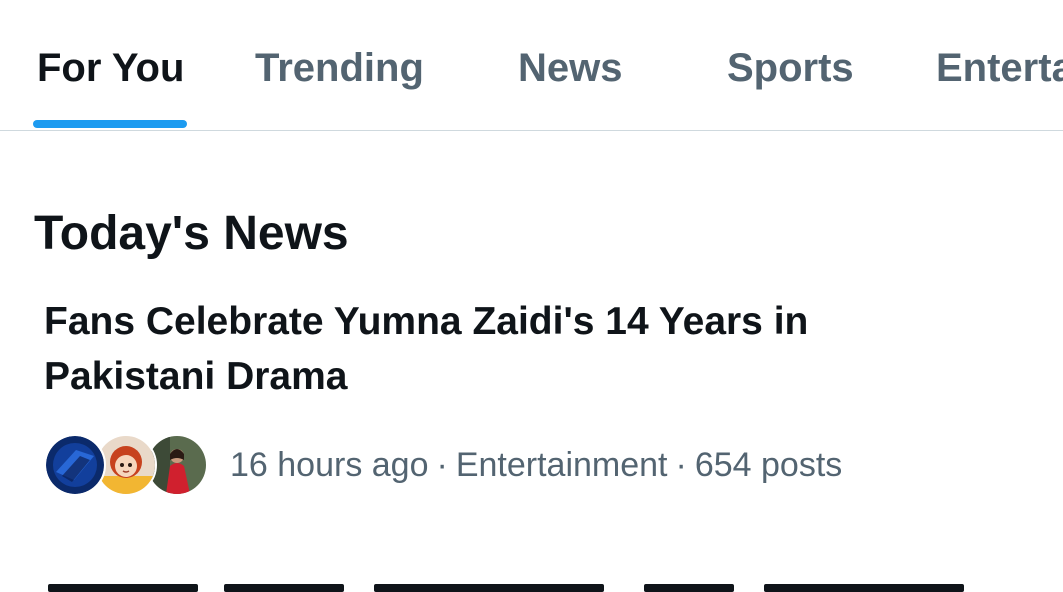 The width and height of the screenshot is (1063, 592). Describe the element at coordinates (999, 68) in the screenshot. I see `tab-entertainment: Entertainment` at that location.